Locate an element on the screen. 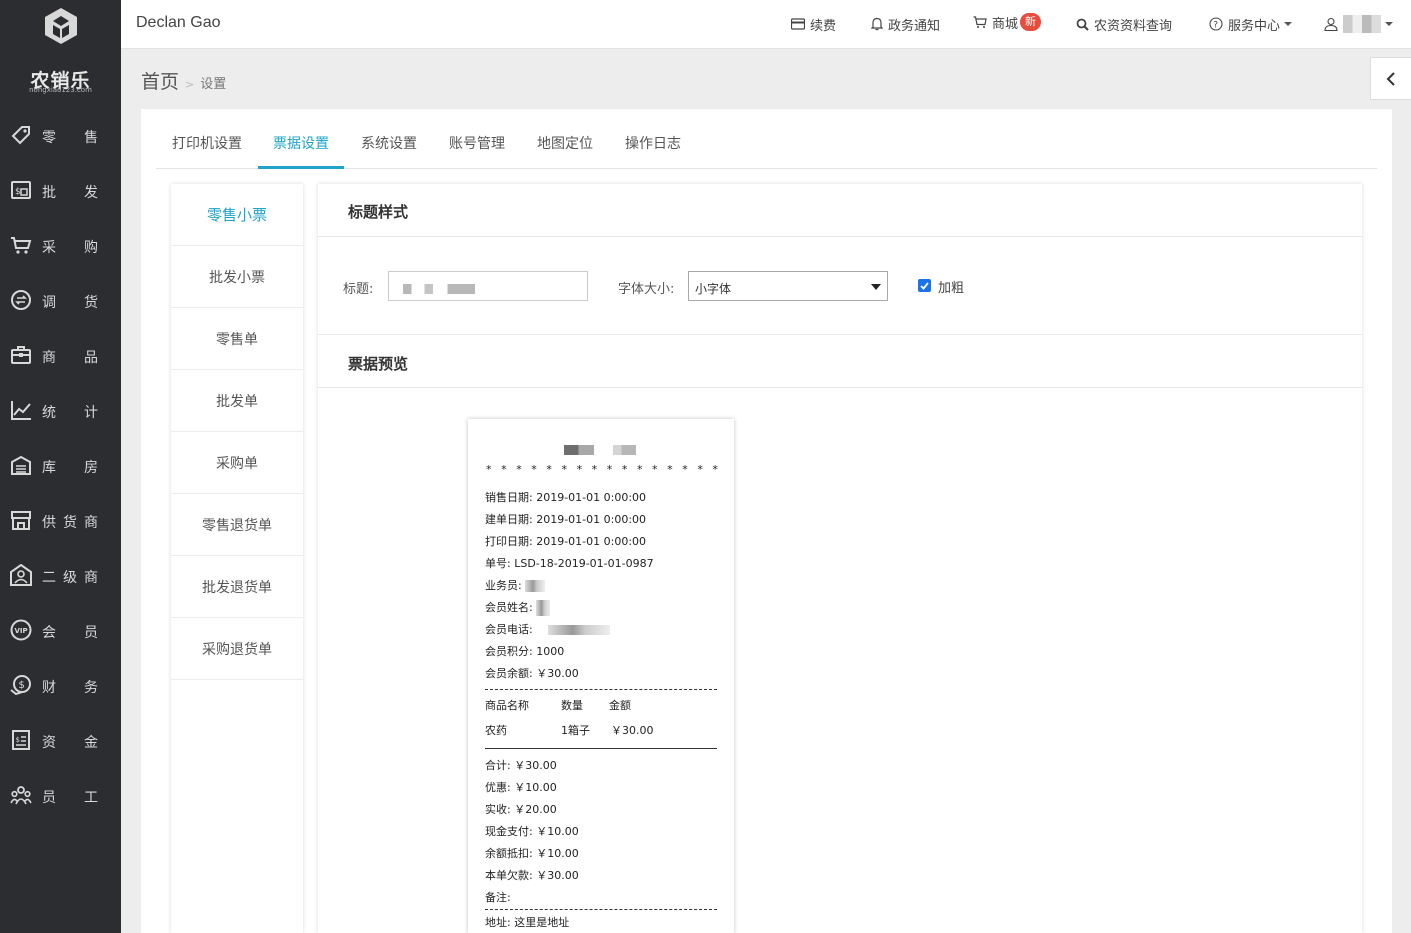  sidebar-item-label: 财务 is located at coordinates (70, 688).